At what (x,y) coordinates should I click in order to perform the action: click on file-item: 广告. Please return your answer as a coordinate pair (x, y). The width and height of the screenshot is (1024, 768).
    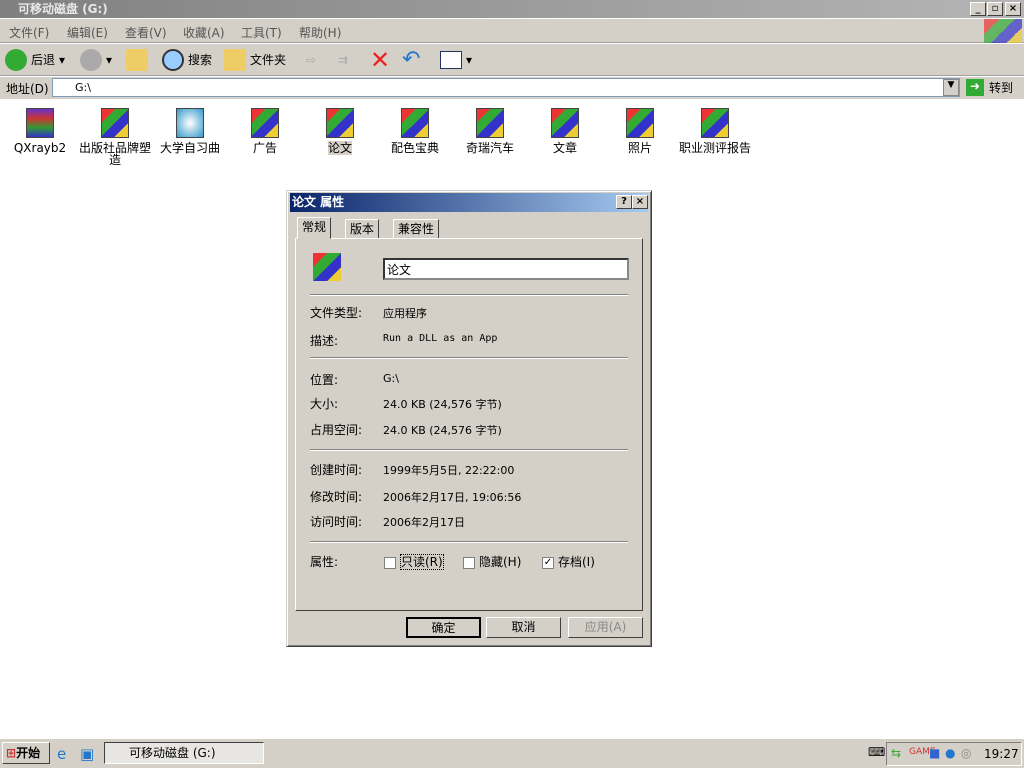
    Looking at the image, I should click on (265, 131).